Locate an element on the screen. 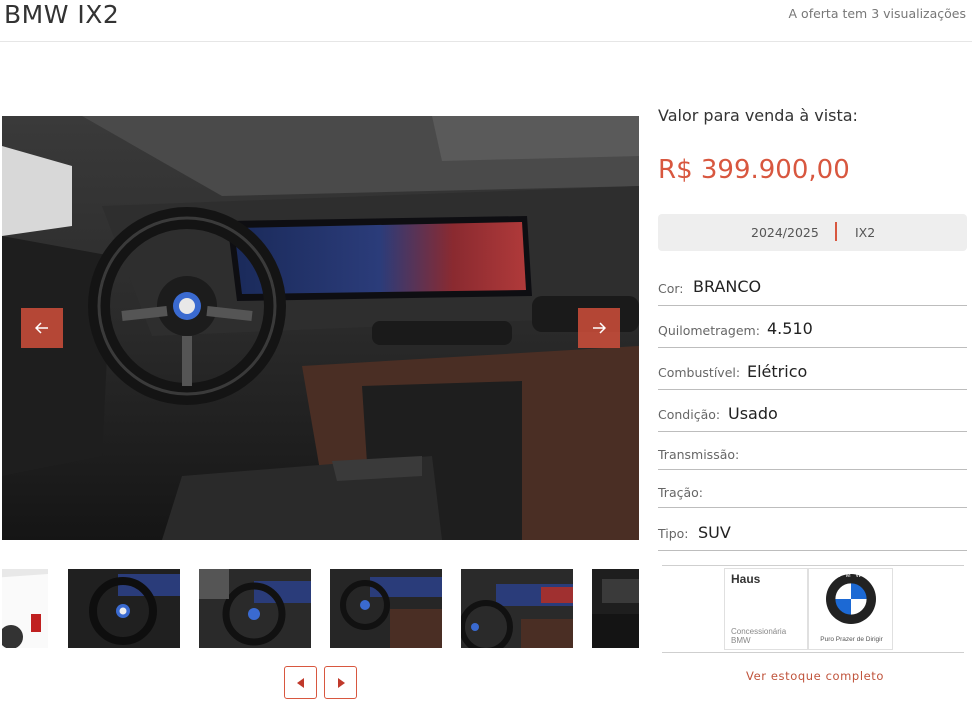  arrow-right-icon is located at coordinates (599, 328).